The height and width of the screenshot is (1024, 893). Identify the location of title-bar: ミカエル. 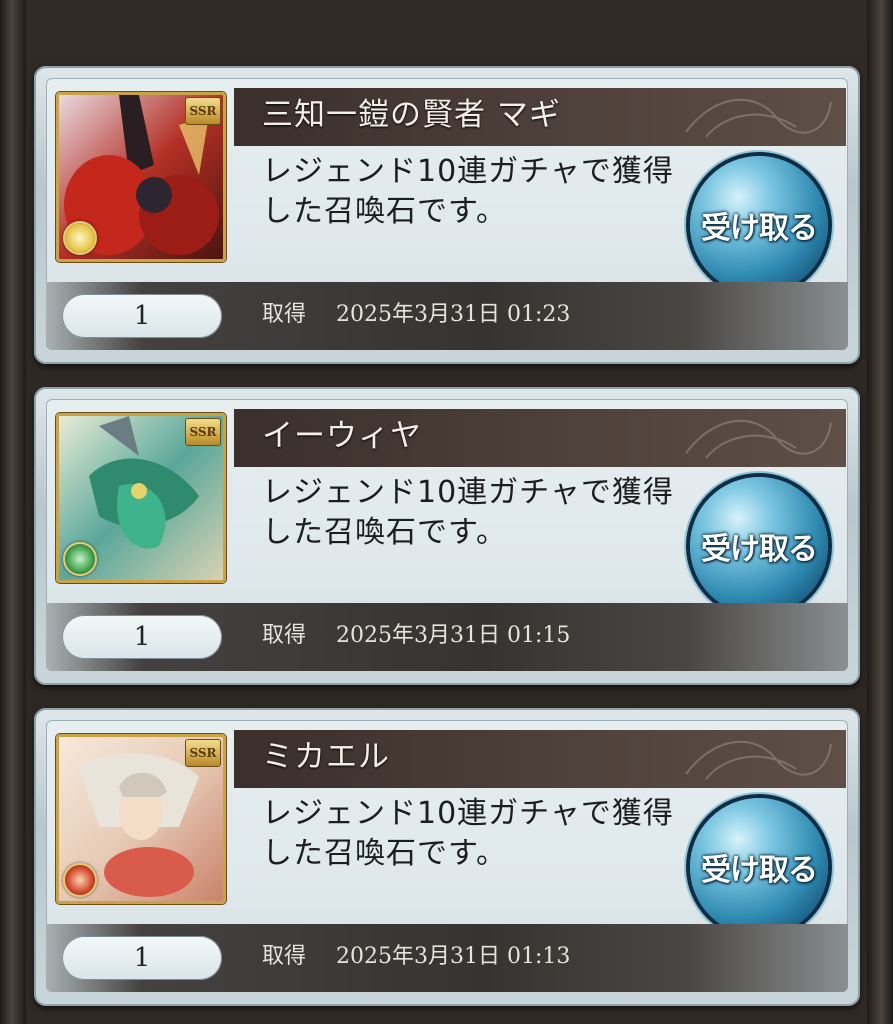
(540, 759).